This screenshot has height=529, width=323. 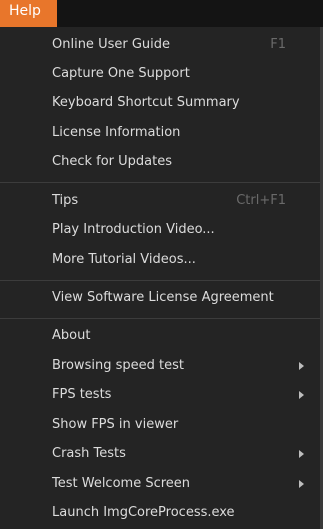 What do you see at coordinates (160, 394) in the screenshot?
I see `menu-item-fps-tests: FPS tests` at bounding box center [160, 394].